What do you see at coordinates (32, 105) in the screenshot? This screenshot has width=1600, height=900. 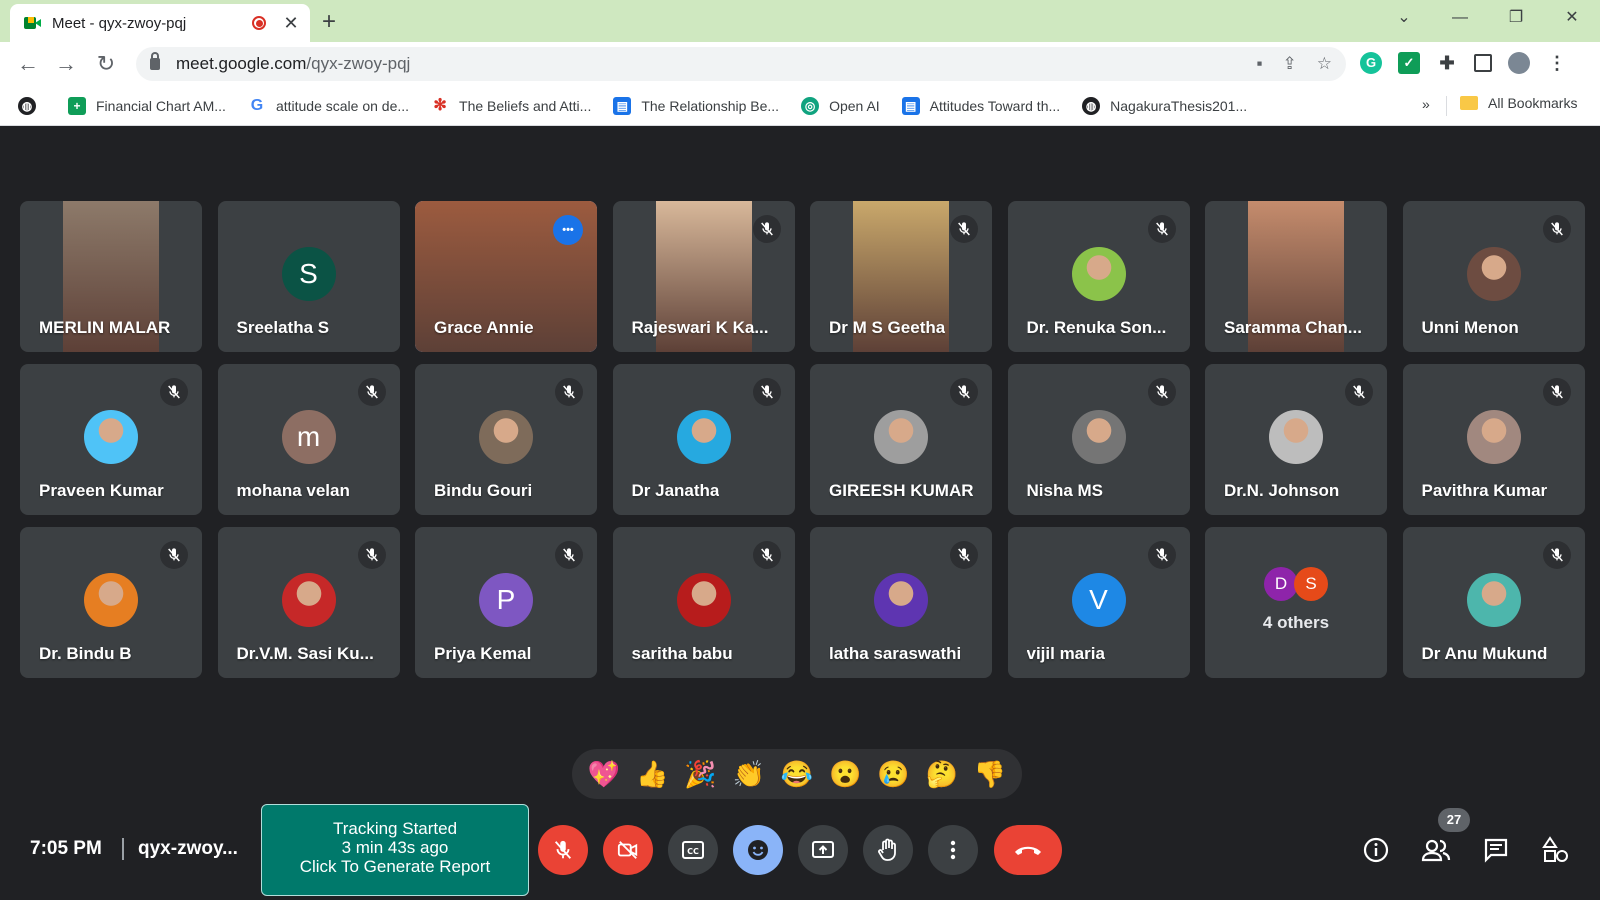 I see `bookmark-globe-icon: ◍` at bounding box center [32, 105].